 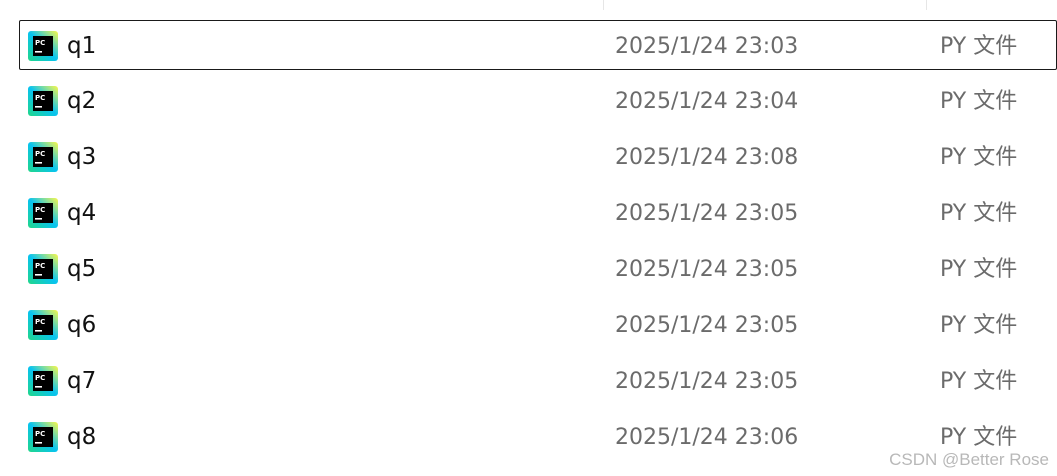 I want to click on file-row-q7: PC q7 2025/1/24 23:05 PY 文件, so click(x=528, y=384).